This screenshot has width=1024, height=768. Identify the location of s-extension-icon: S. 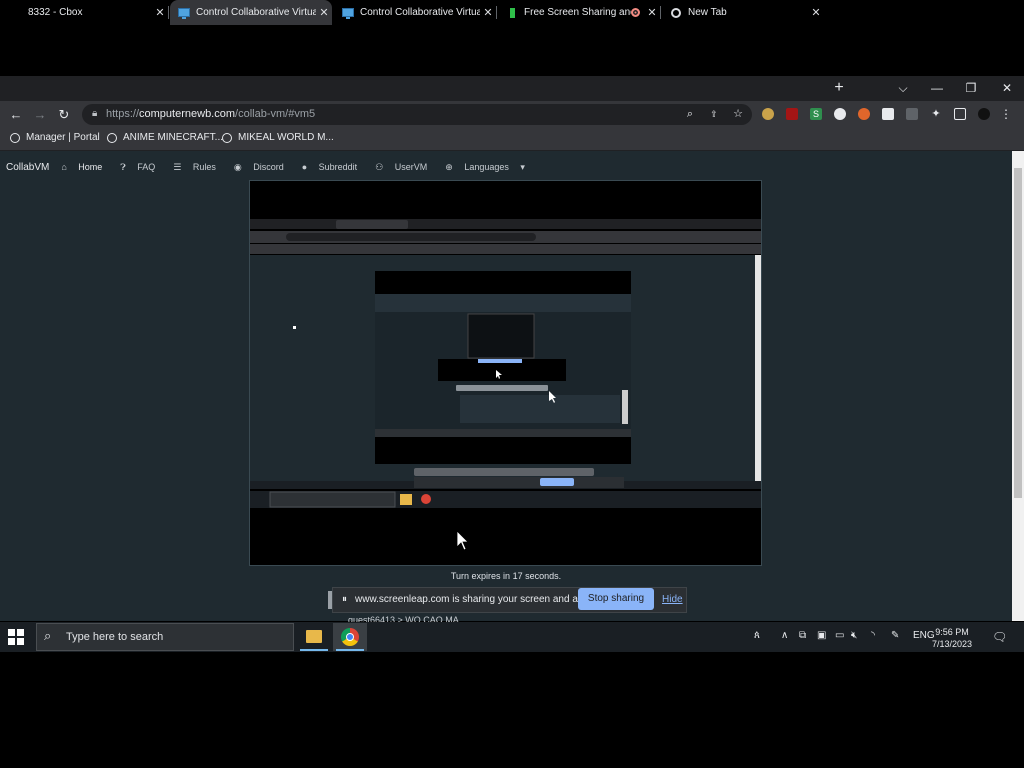
(816, 114).